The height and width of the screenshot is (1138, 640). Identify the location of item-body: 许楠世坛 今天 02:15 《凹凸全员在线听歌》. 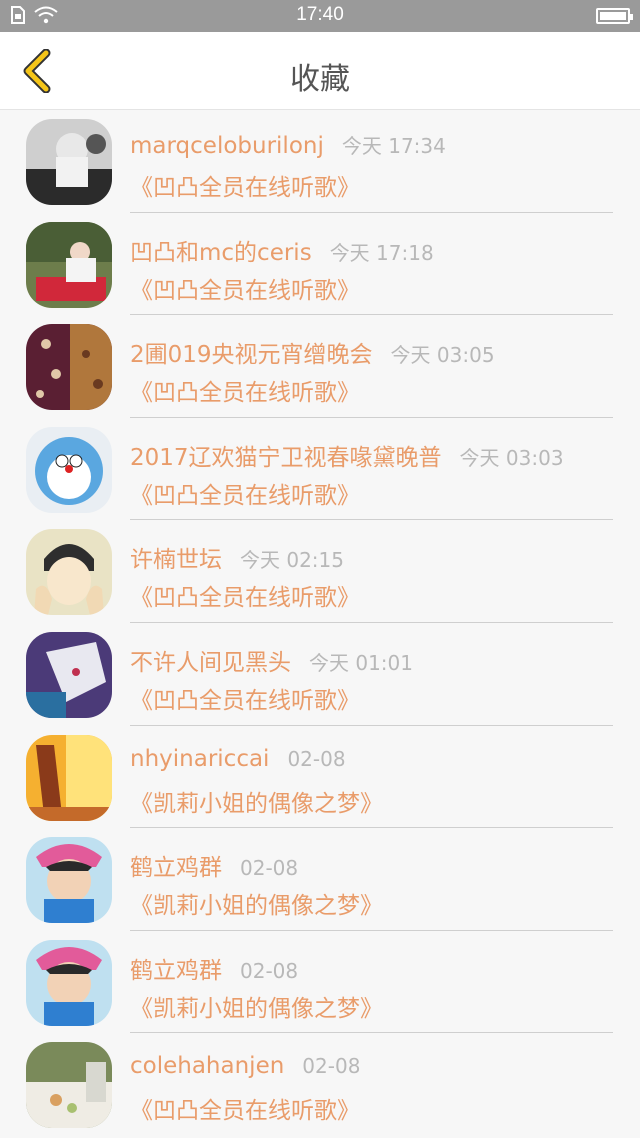
(371, 571).